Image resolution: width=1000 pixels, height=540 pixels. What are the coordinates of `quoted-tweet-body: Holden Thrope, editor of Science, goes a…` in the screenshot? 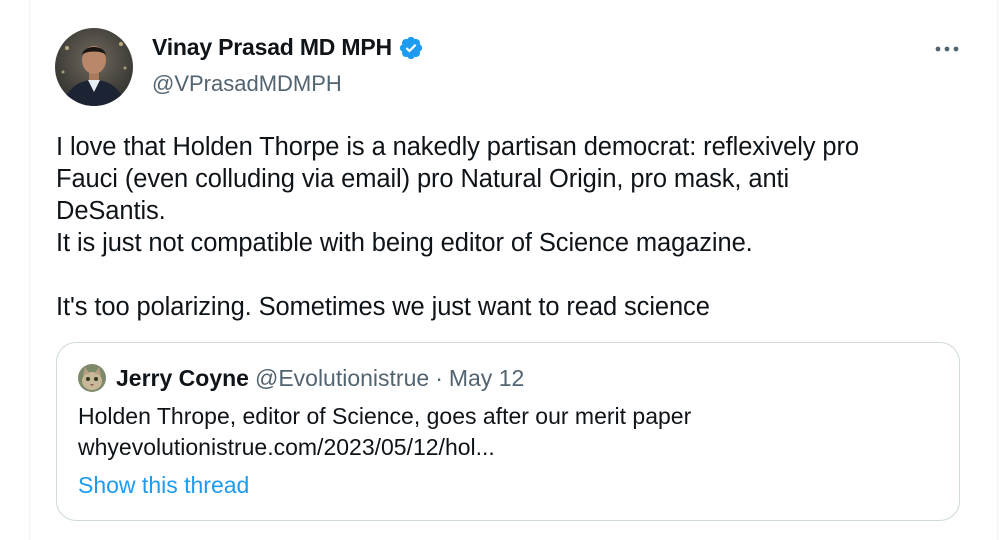 It's located at (508, 432).